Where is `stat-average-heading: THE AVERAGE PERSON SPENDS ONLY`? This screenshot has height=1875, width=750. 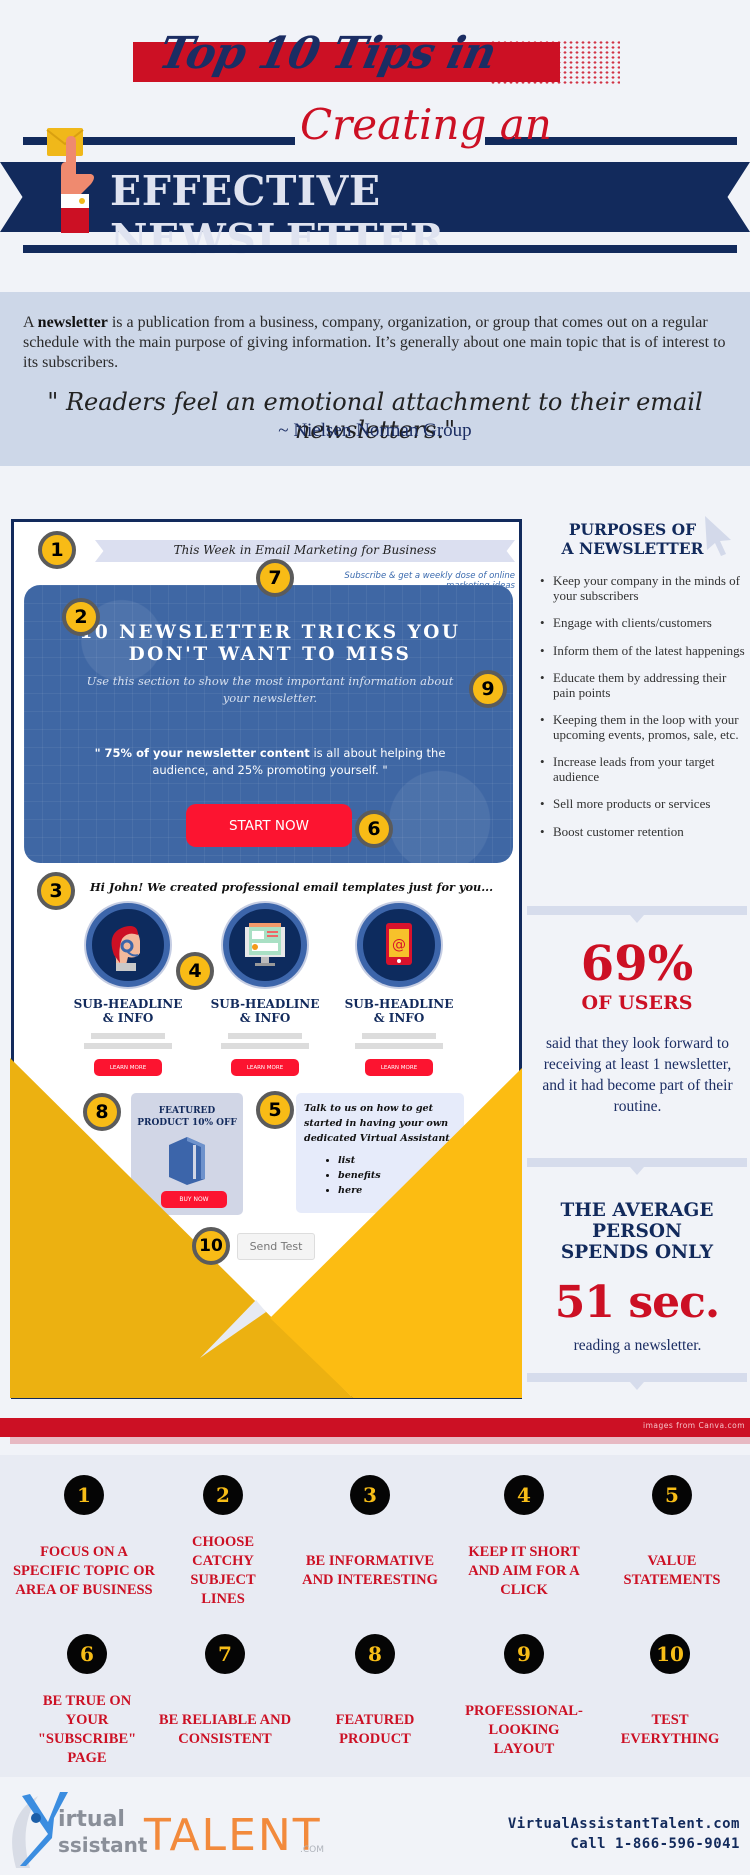 stat-average-heading: THE AVERAGE PERSON SPENDS ONLY is located at coordinates (637, 1231).